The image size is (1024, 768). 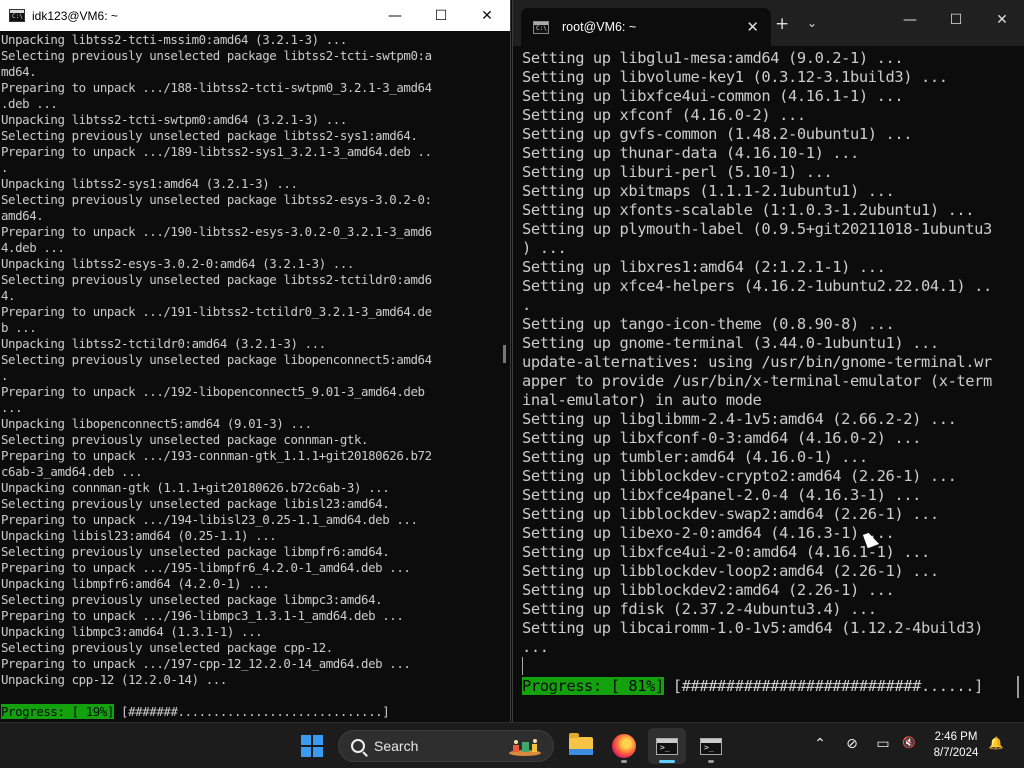 I want to click on left-window-title: idk123@VM6: ~, so click(x=75, y=15).